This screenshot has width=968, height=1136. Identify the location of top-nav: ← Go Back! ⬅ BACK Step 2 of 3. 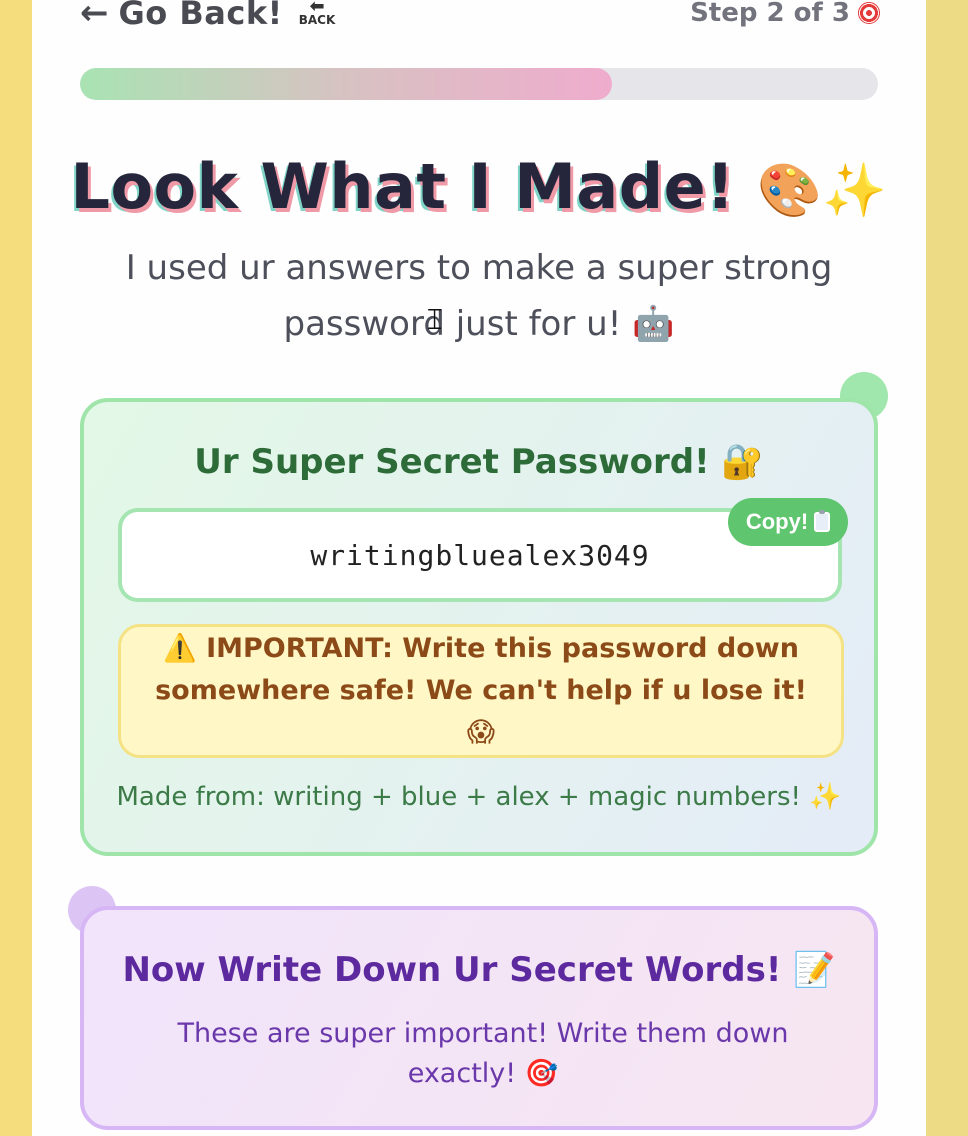
(480, 18).